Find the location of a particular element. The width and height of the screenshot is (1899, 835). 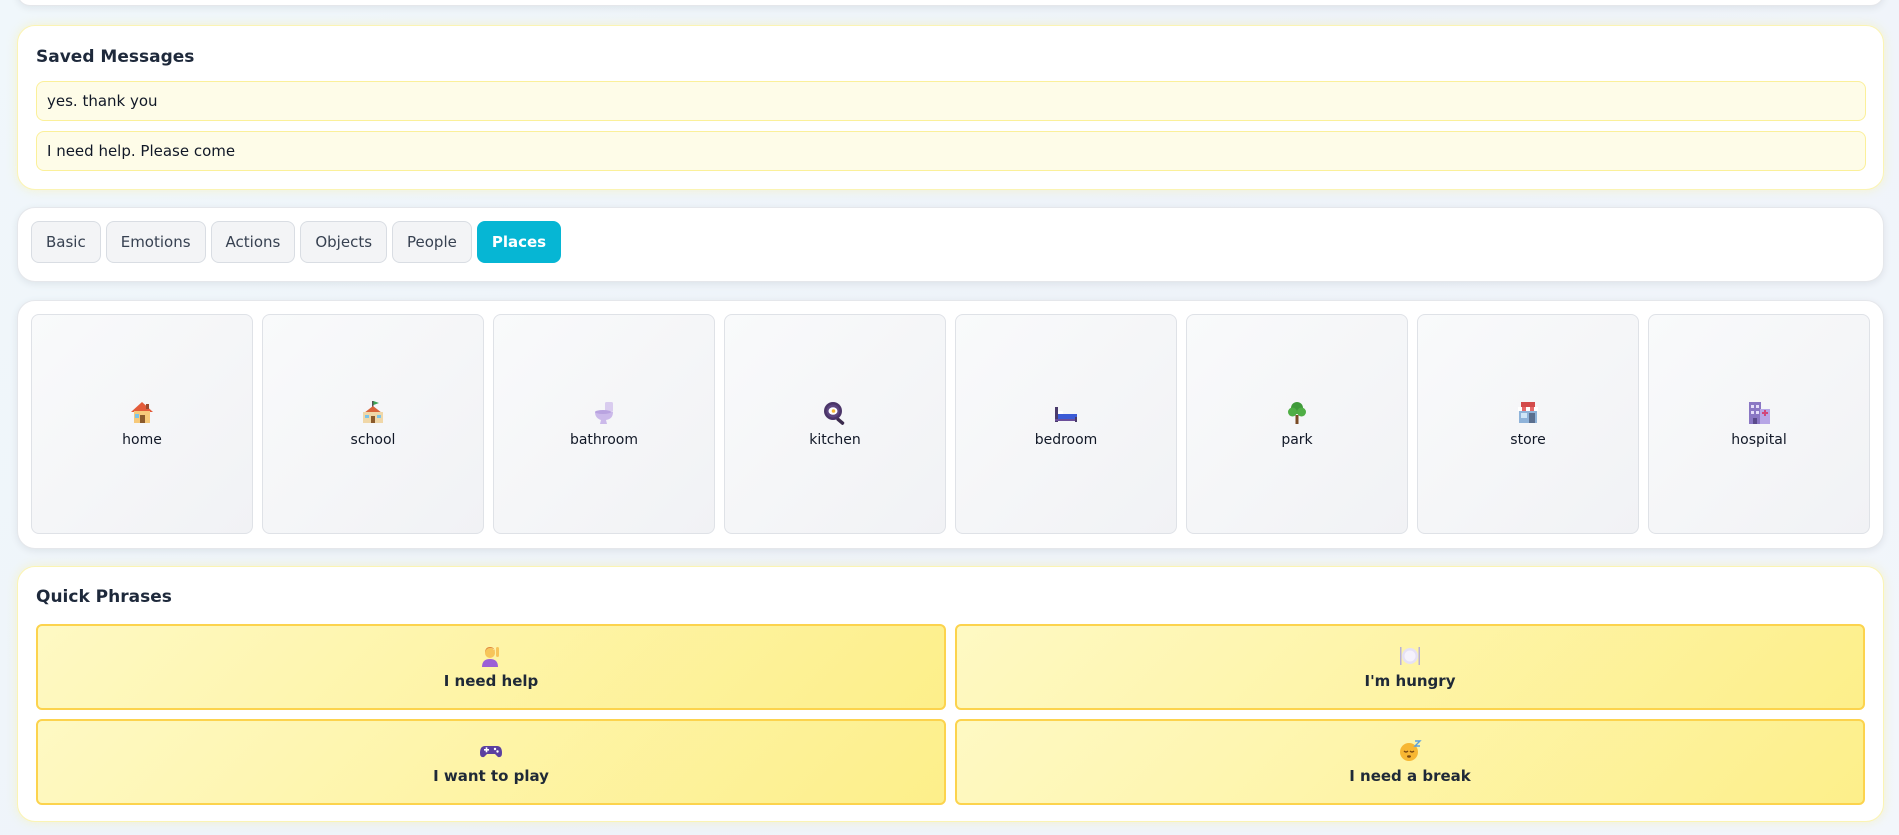

sleepy-face-icon is located at coordinates (1410, 751).